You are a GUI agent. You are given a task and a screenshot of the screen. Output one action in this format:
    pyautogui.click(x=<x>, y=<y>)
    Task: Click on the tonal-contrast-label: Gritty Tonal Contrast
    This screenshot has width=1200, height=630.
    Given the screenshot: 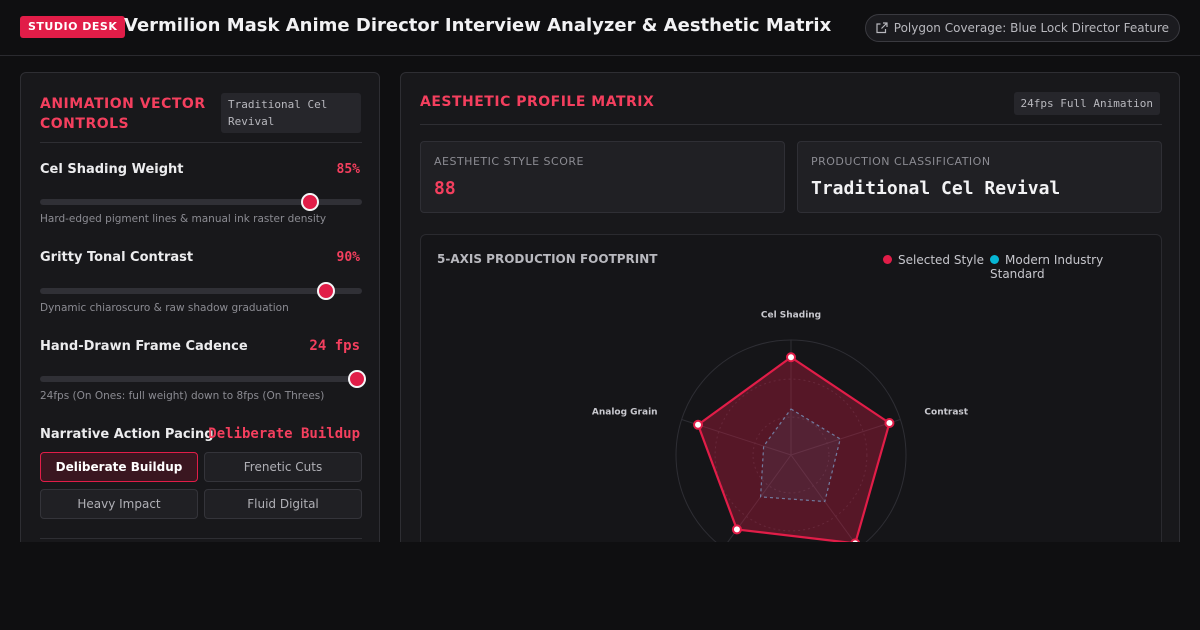 What is the action you would take?
    pyautogui.click(x=117, y=257)
    